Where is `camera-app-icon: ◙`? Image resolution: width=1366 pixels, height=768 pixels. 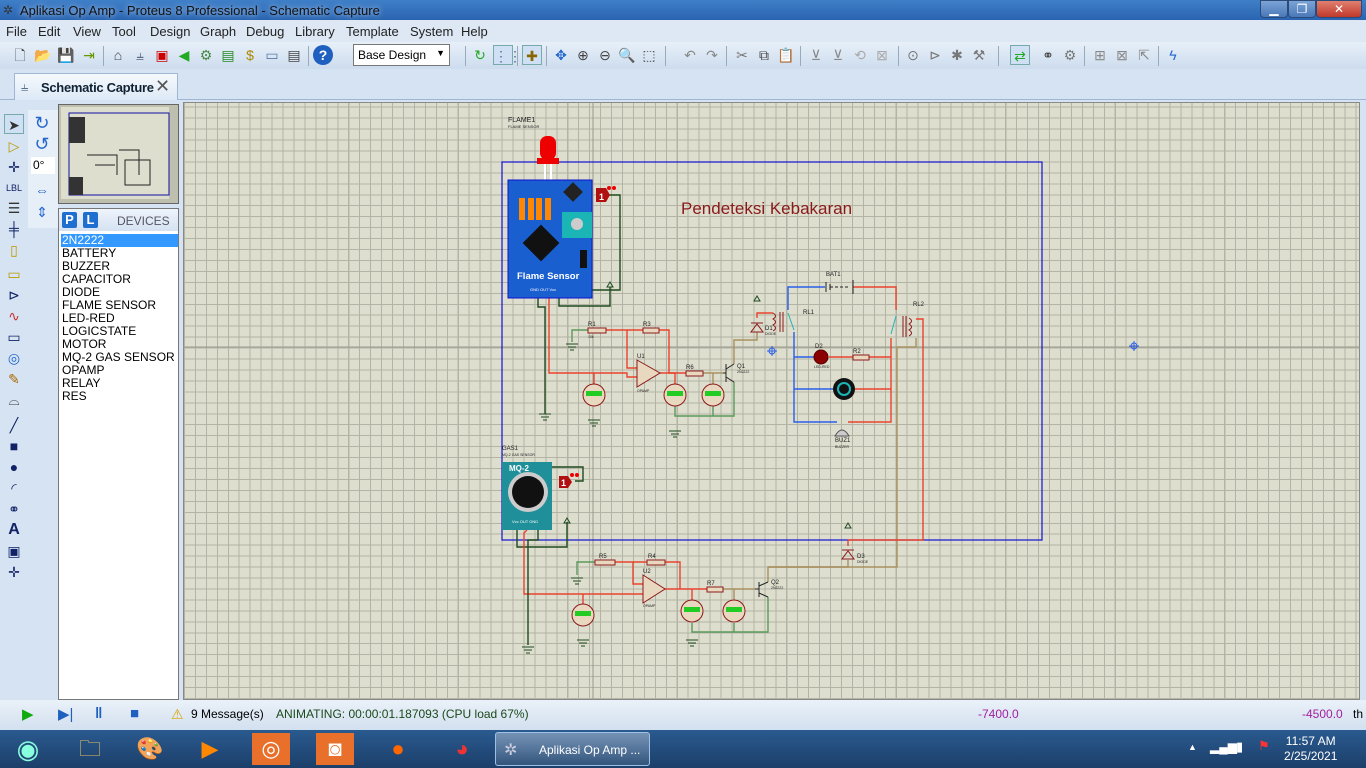 camera-app-icon: ◙ is located at coordinates (335, 749).